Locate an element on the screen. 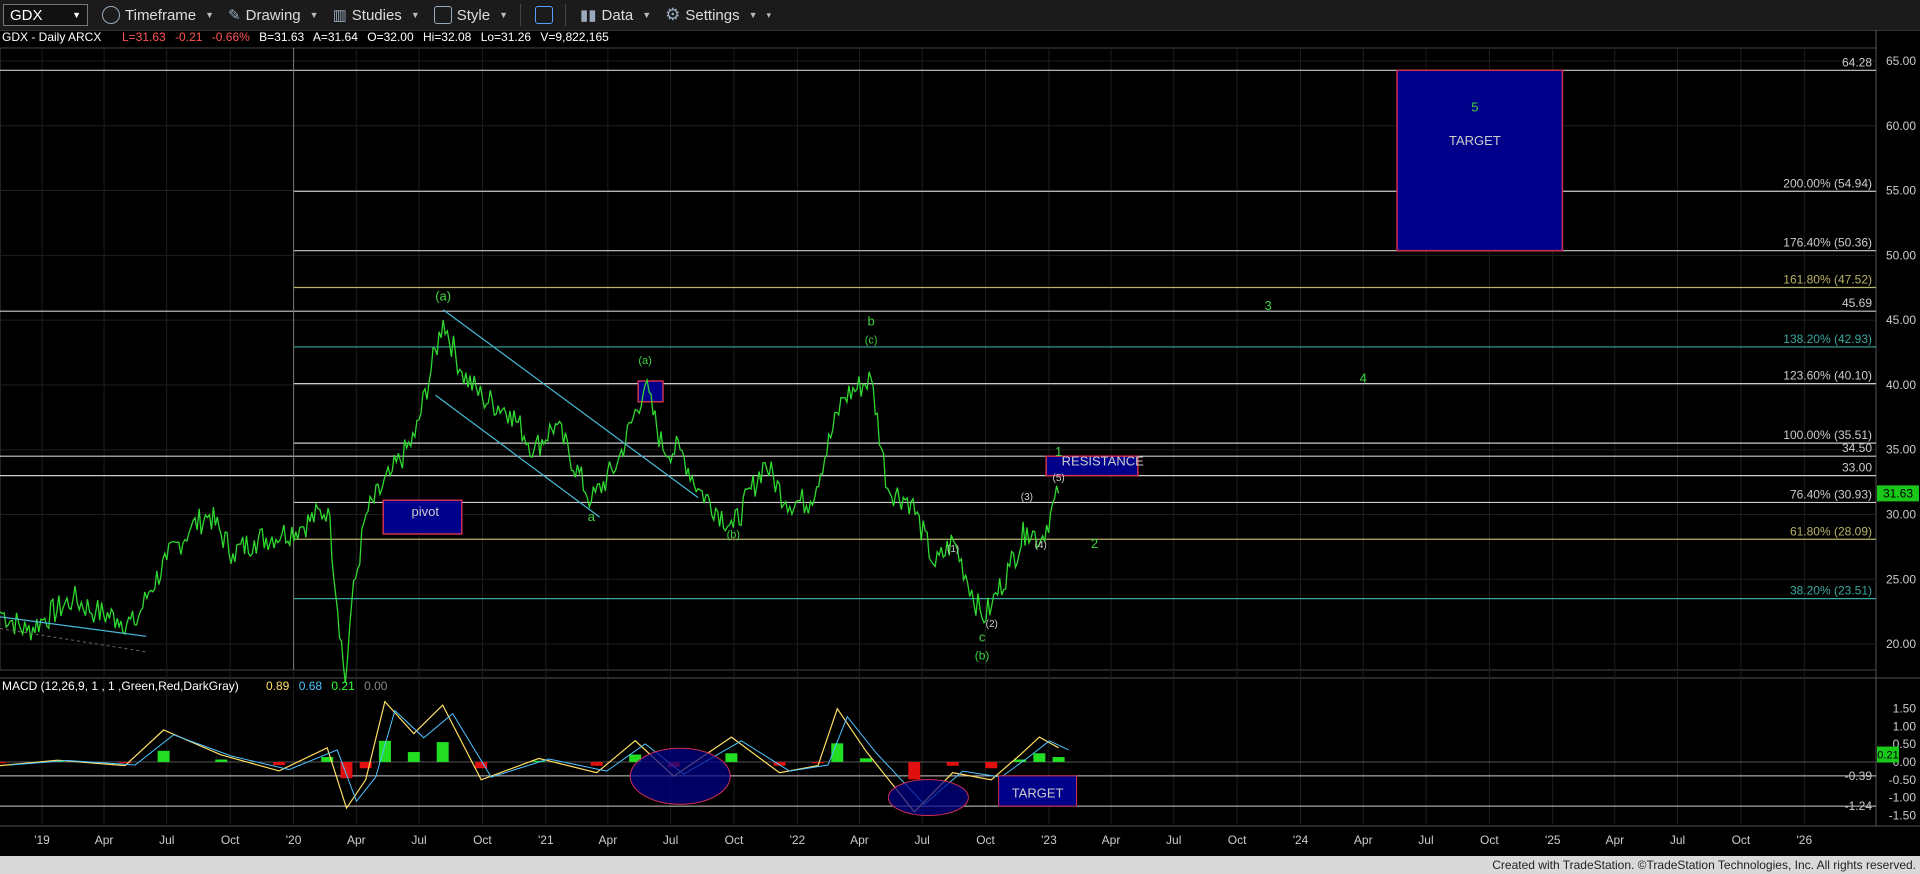 Image resolution: width=1920 pixels, height=874 pixels. wave-label: b is located at coordinates (871, 320).